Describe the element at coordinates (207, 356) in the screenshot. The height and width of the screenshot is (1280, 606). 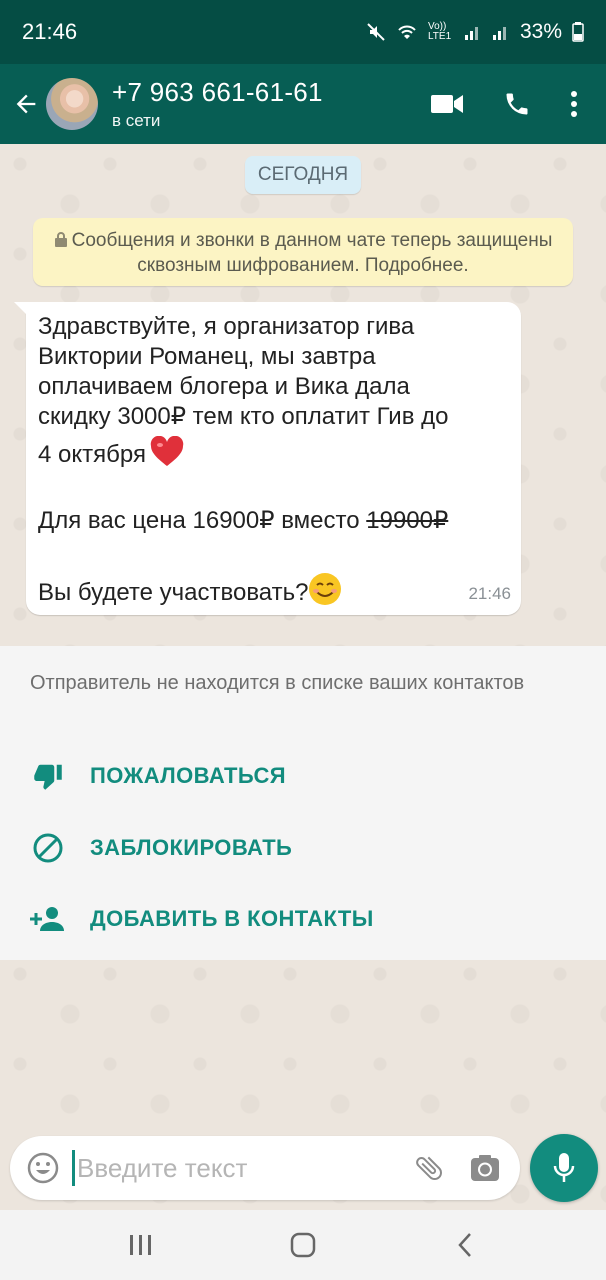
I see `message-line: Виктории Романец, мы завтра` at that location.